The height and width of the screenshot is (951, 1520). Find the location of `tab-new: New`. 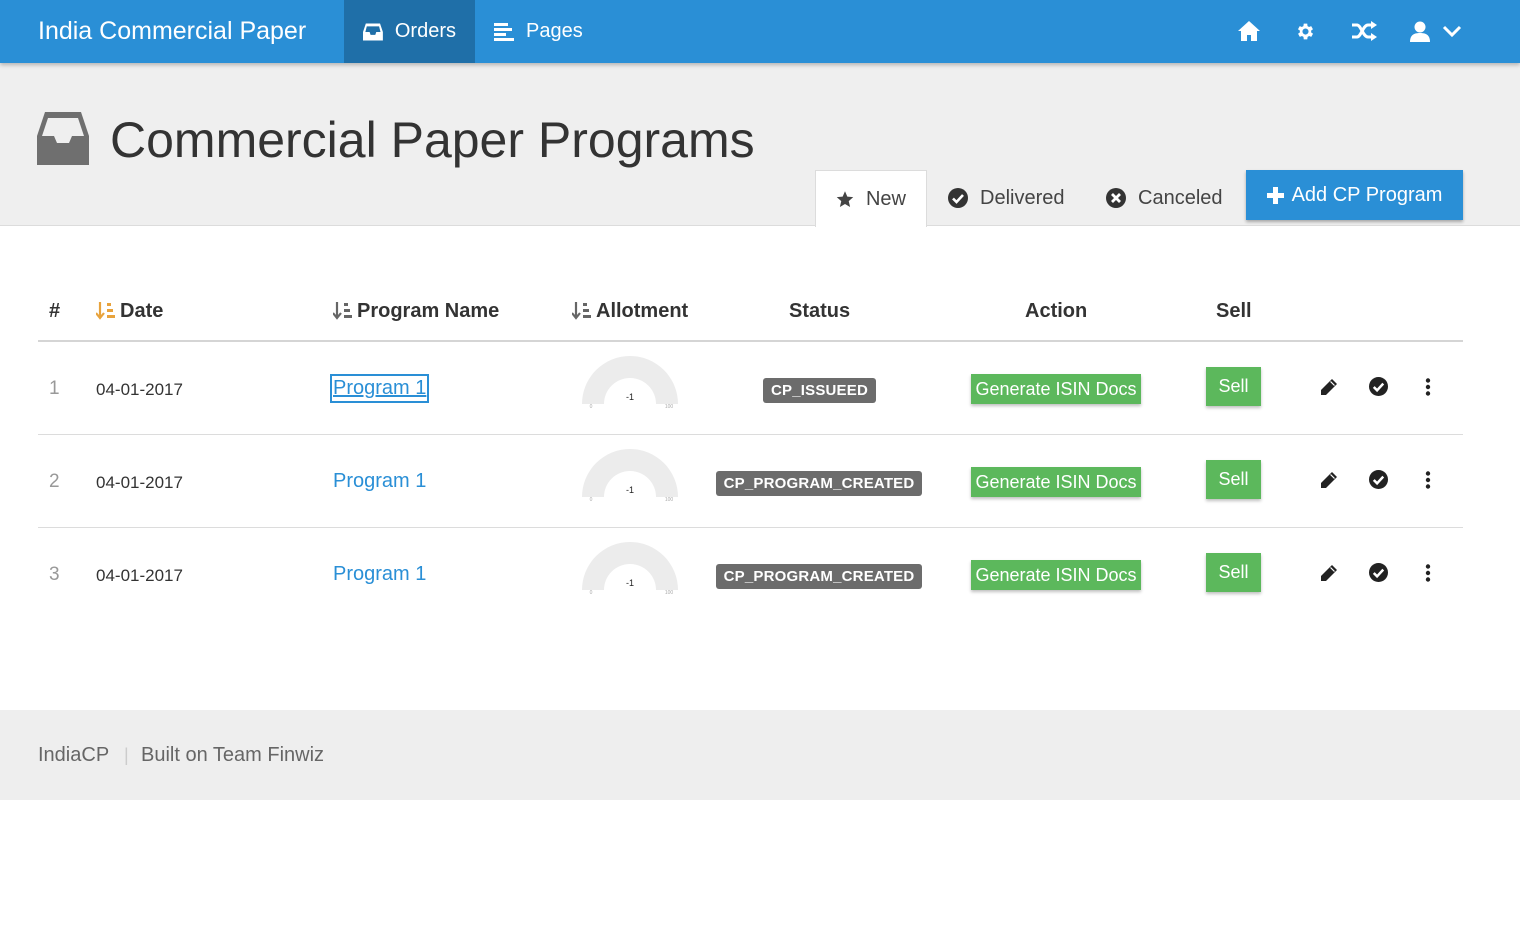

tab-new: New is located at coordinates (871, 198).